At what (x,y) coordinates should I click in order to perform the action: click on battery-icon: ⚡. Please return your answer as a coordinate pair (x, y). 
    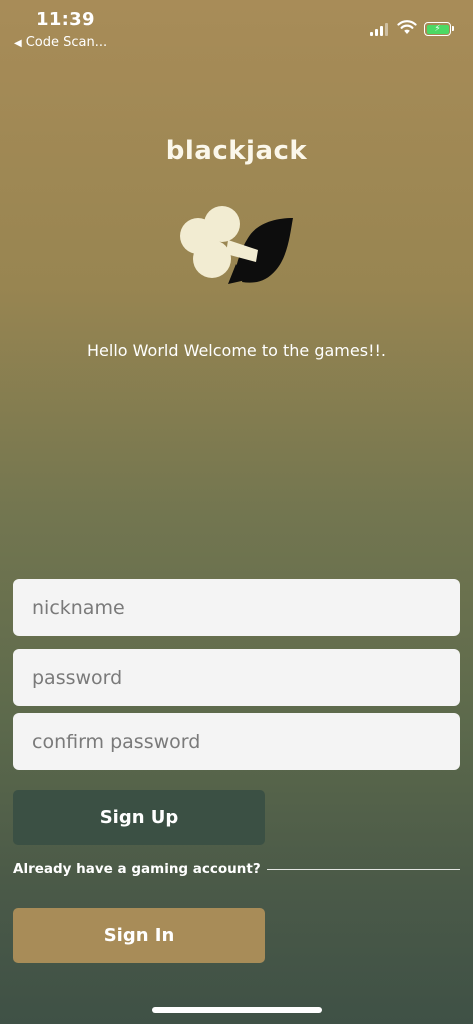
    Looking at the image, I should click on (437, 29).